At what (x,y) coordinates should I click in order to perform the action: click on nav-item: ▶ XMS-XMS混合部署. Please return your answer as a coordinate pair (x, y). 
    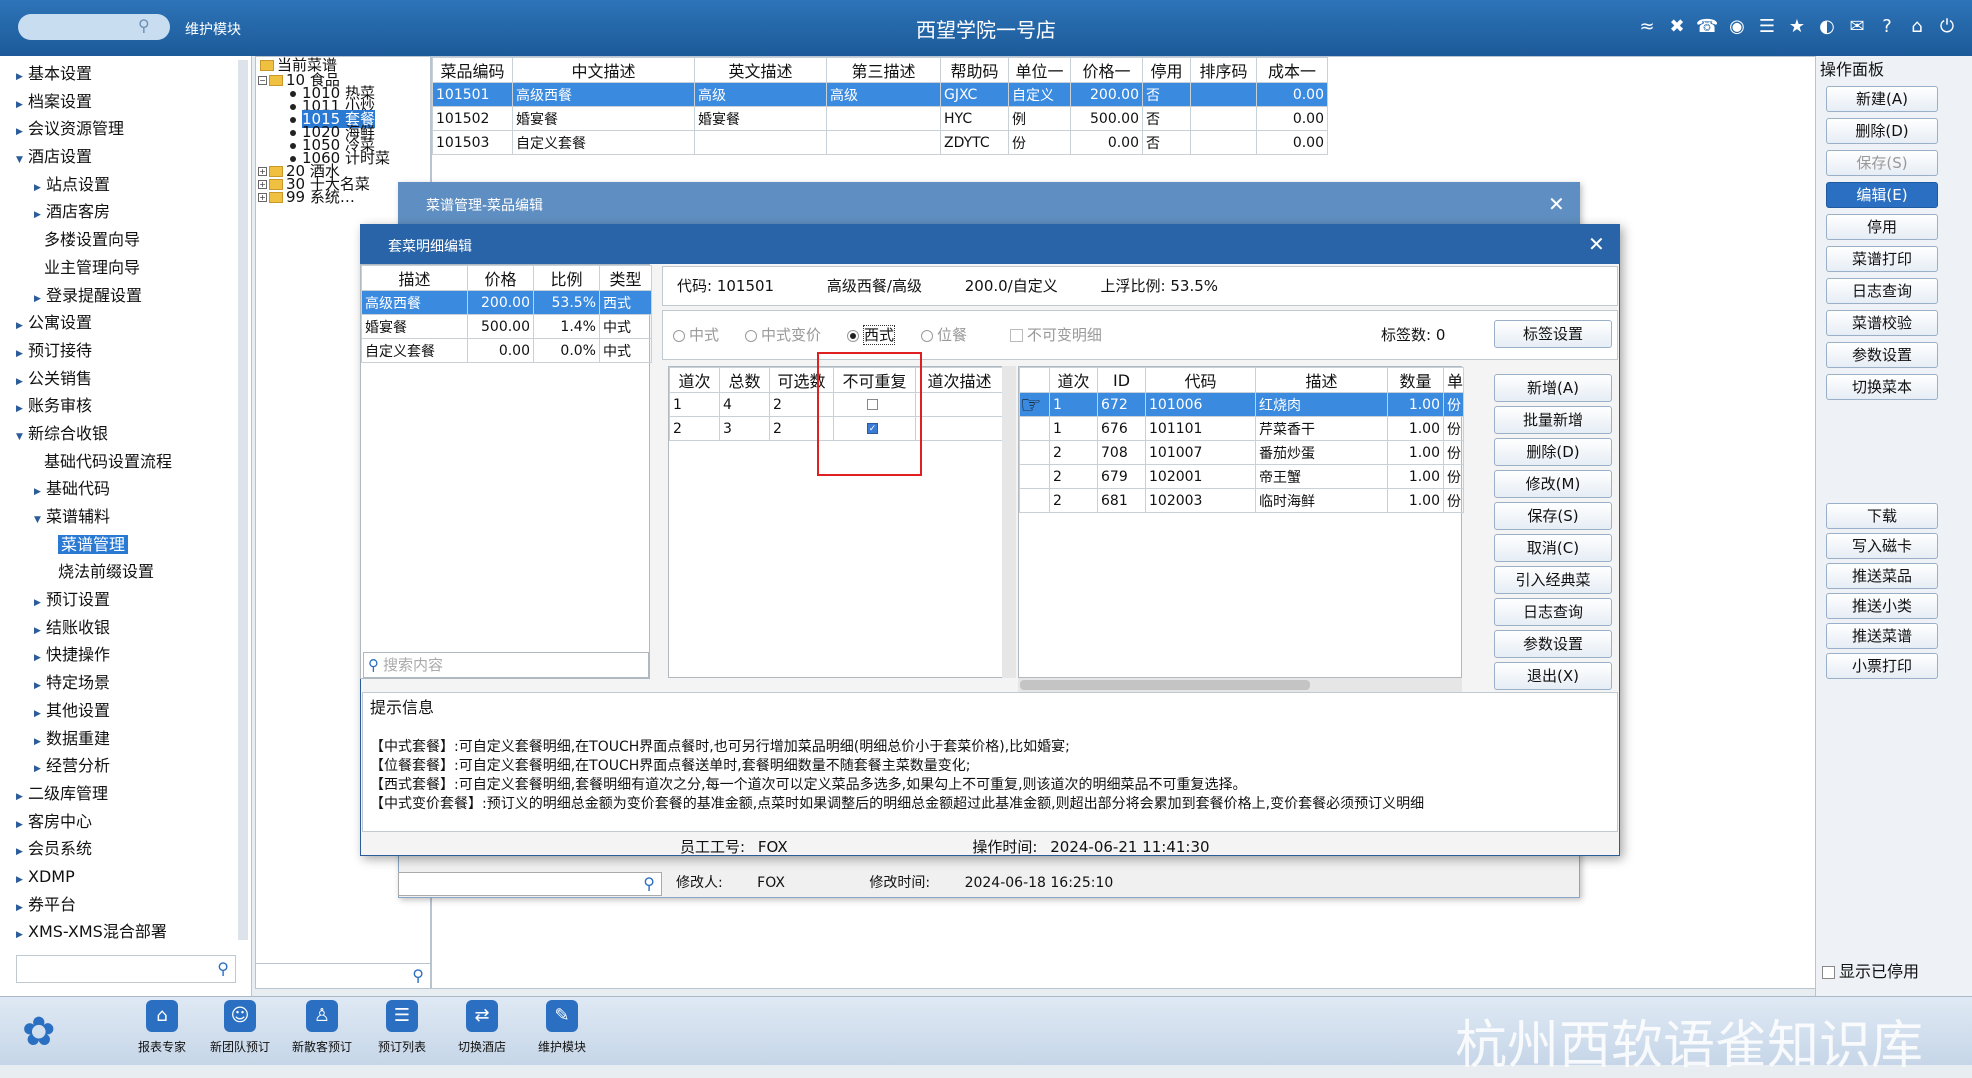
    Looking at the image, I should click on (126, 932).